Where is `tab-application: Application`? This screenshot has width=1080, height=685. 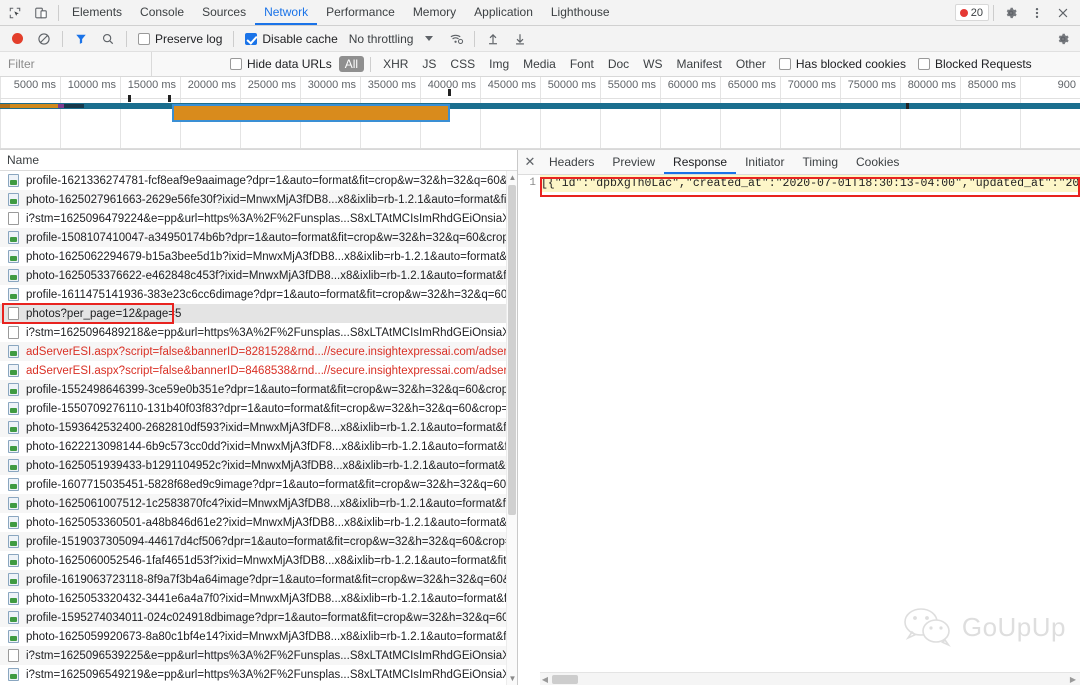 tab-application: Application is located at coordinates (503, 12).